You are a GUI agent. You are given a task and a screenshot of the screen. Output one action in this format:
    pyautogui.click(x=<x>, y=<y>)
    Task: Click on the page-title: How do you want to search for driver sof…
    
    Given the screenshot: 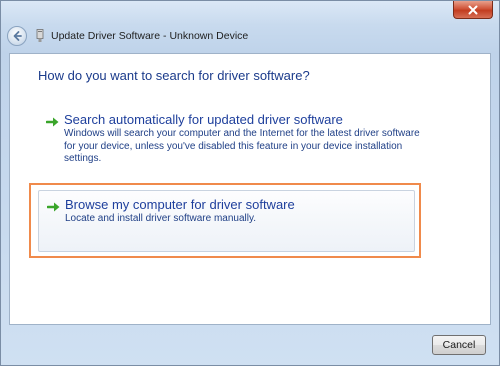 What is the action you would take?
    pyautogui.click(x=174, y=75)
    